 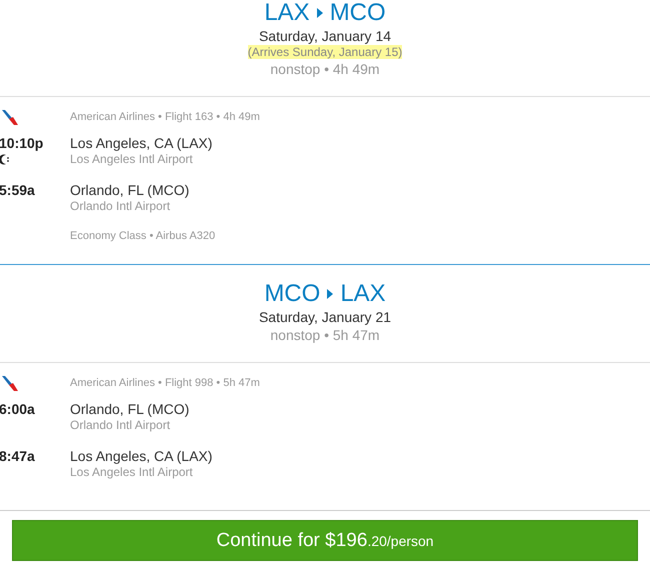 I want to click on destination-code: MCO, so click(x=358, y=13).